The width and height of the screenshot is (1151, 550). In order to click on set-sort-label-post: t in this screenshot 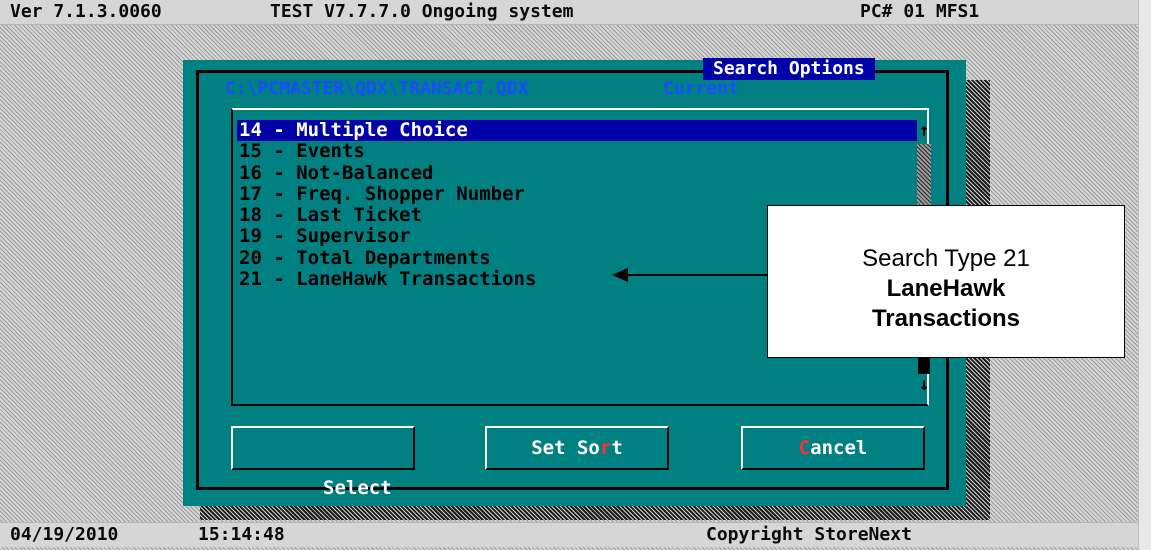, I will do `click(617, 448)`.